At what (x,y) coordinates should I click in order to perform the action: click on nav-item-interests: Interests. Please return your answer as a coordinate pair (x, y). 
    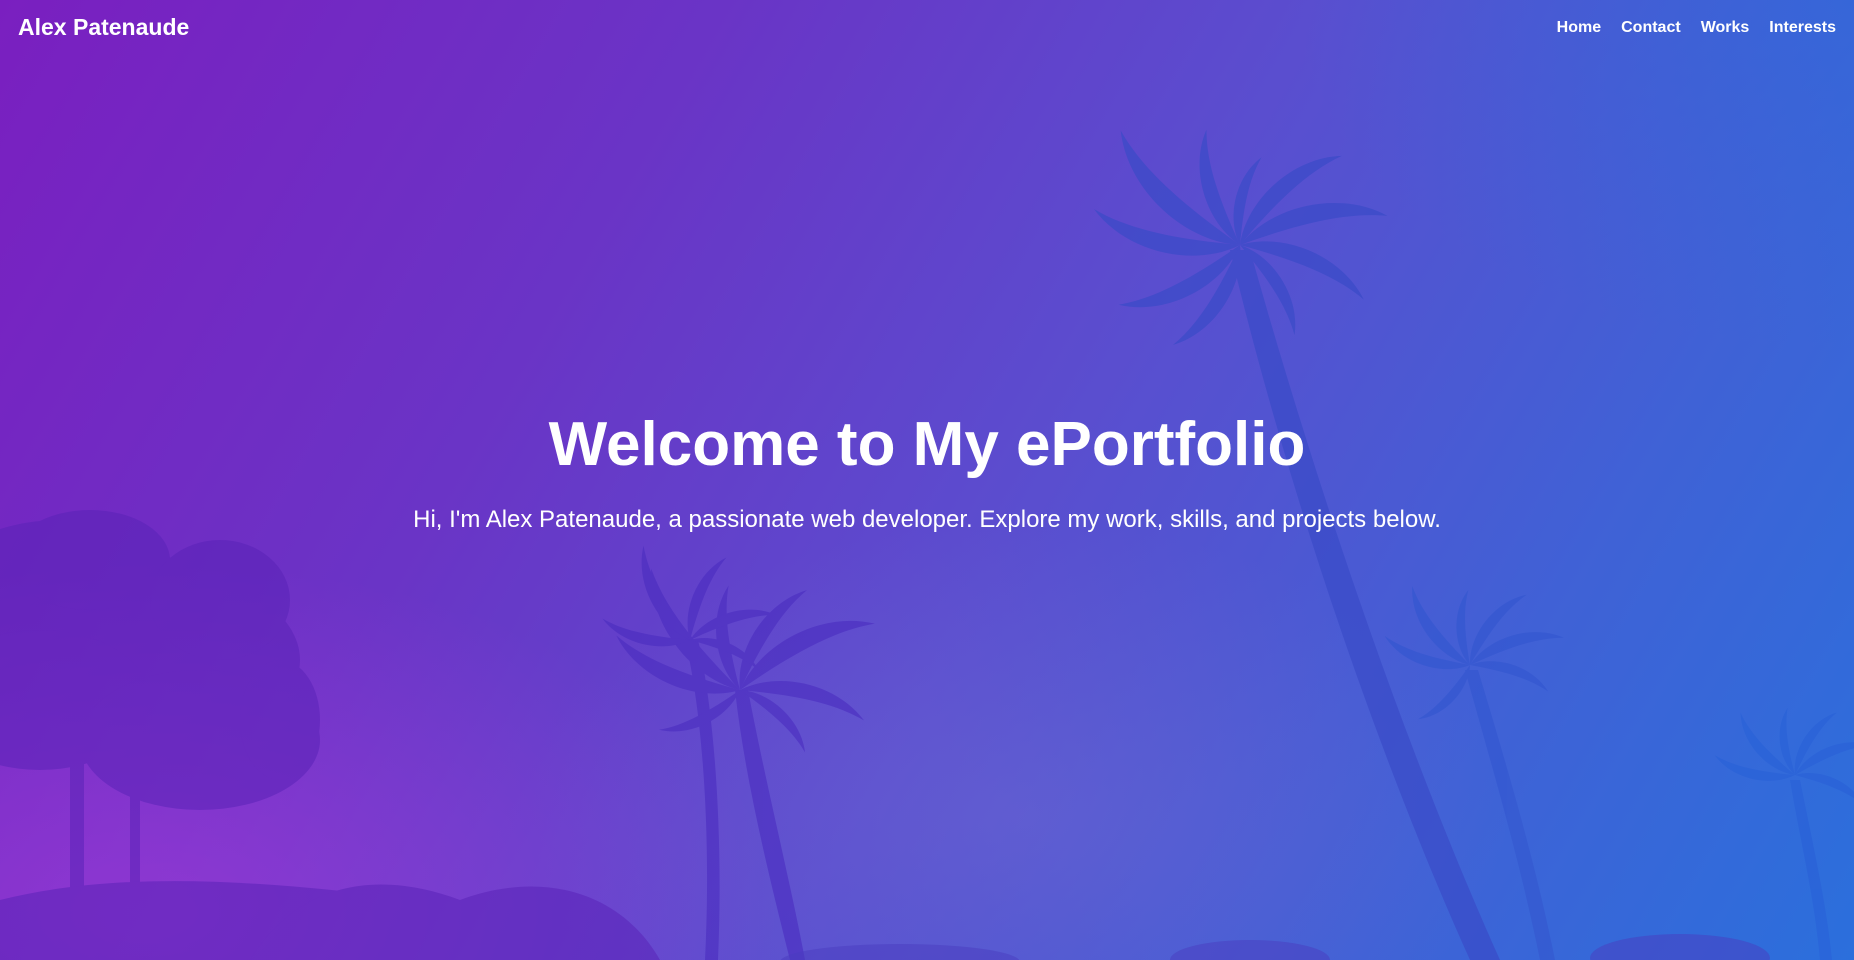
    Looking at the image, I should click on (1802, 28).